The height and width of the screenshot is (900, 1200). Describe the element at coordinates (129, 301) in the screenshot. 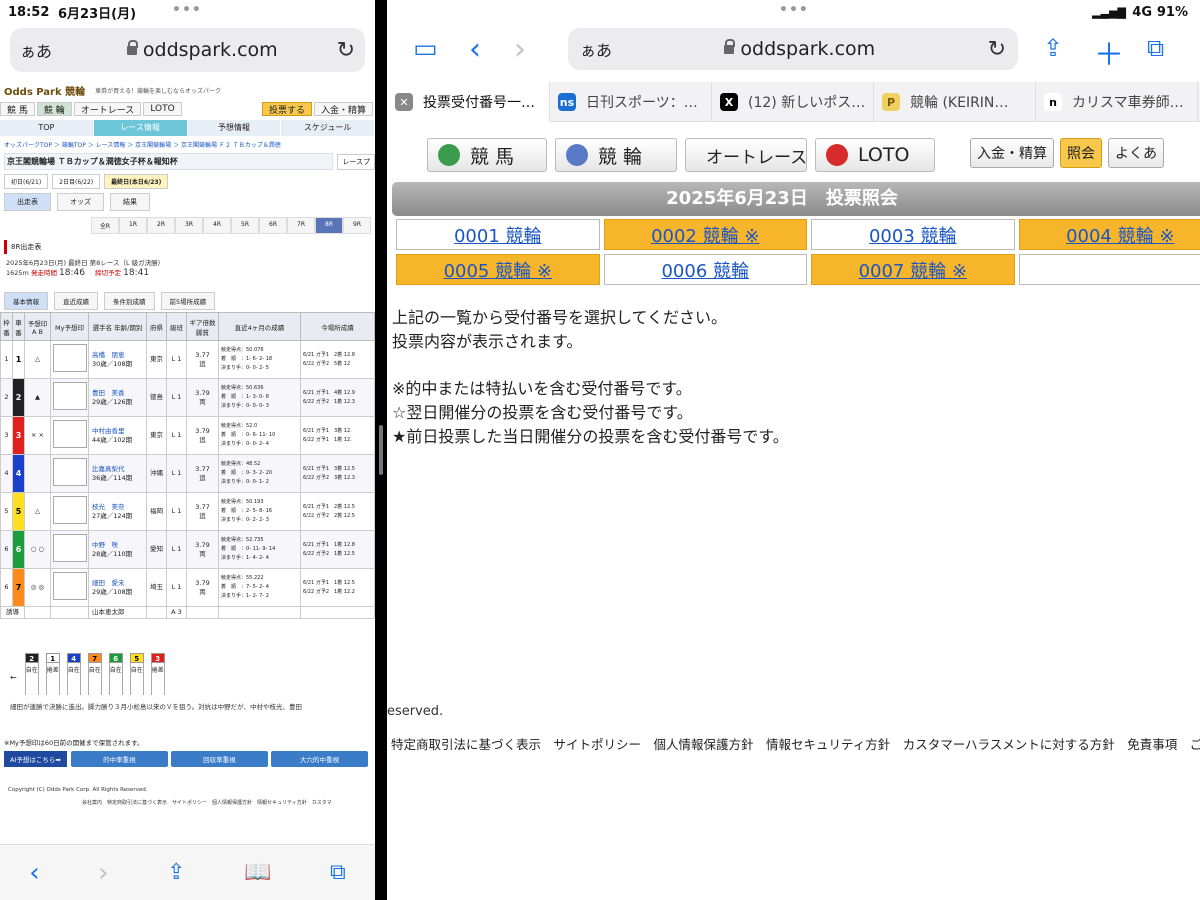

I see `info-tab-condition: 条件別成績` at that location.